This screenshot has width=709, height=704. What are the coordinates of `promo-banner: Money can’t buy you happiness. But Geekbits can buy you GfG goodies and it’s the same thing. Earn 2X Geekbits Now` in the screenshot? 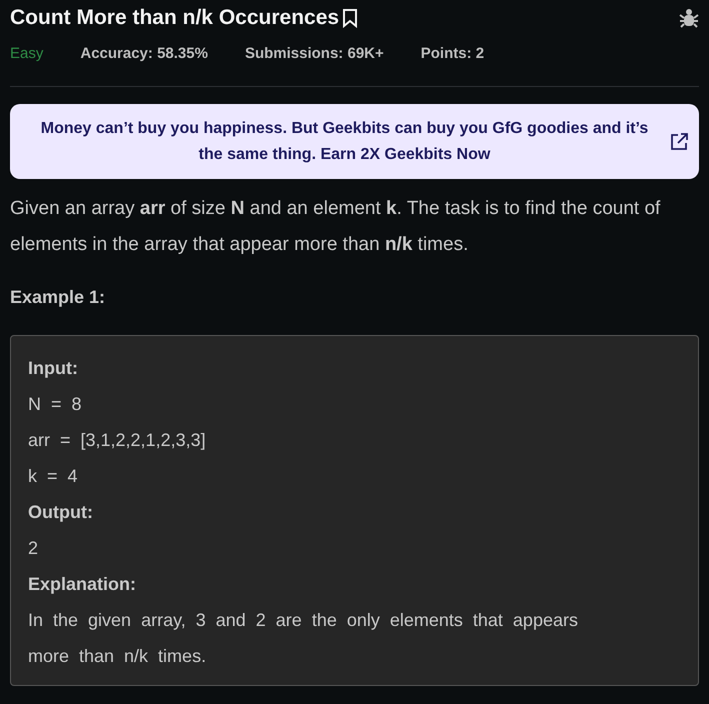 It's located at (354, 141).